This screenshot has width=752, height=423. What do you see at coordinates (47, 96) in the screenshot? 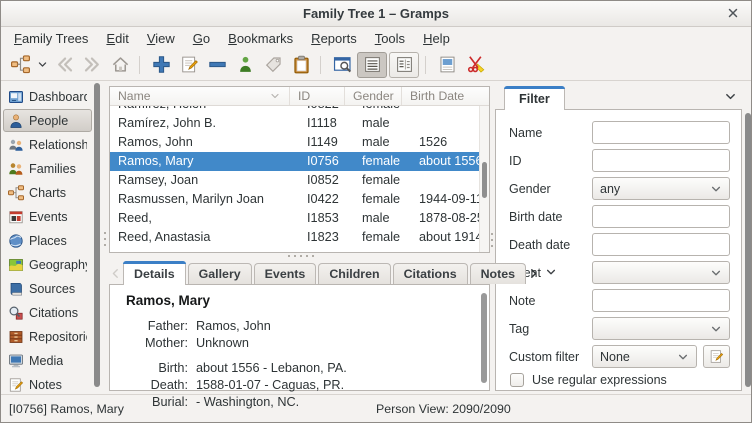
I see `sidebar-item-dashboard: Dashboard` at bounding box center [47, 96].